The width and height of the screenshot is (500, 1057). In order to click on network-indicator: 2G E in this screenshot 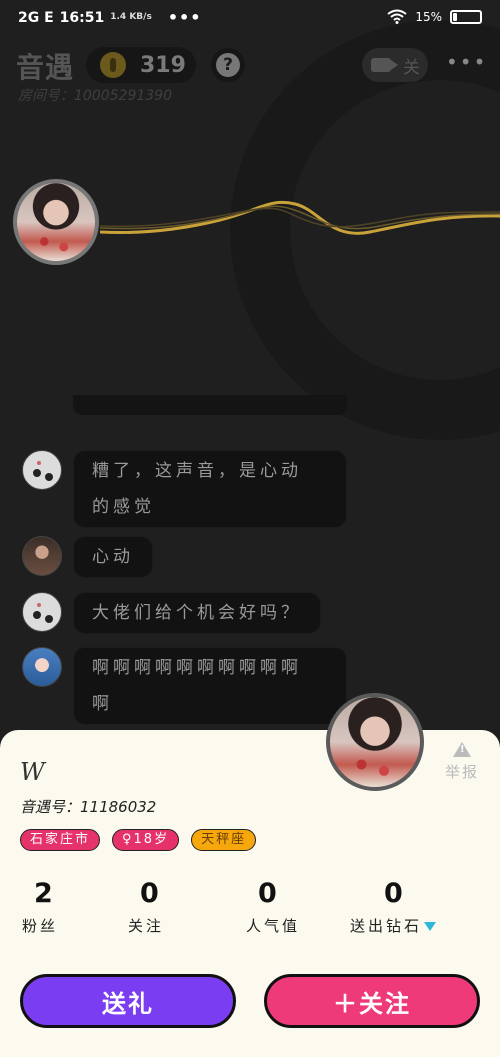, I will do `click(36, 17)`.